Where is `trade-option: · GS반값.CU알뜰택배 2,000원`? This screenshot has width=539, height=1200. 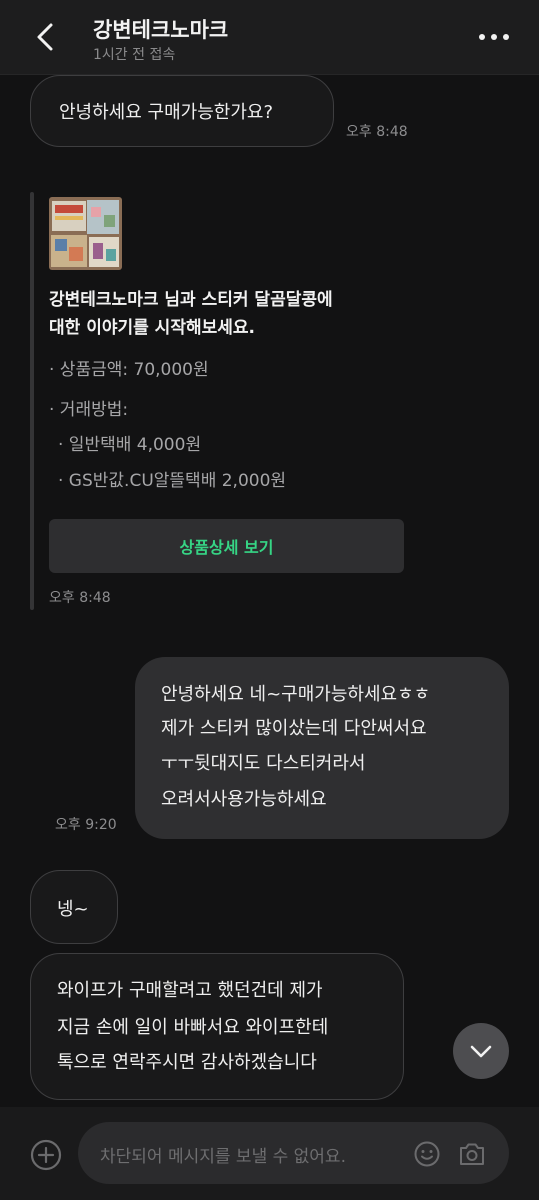
trade-option: · GS반값.CU알뜰택배 2,000원 is located at coordinates (172, 481).